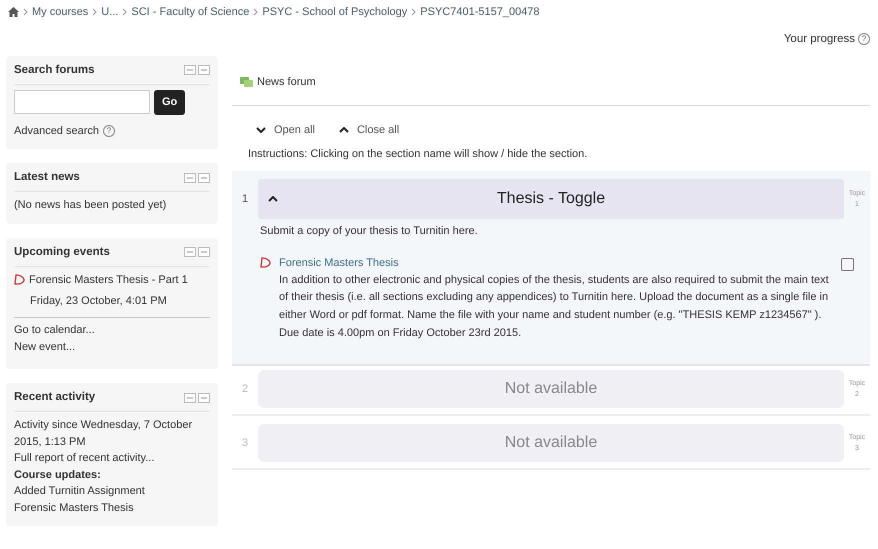  Describe the element at coordinates (91, 206) in the screenshot. I see `news-text: (No news has been posted yet)` at that location.